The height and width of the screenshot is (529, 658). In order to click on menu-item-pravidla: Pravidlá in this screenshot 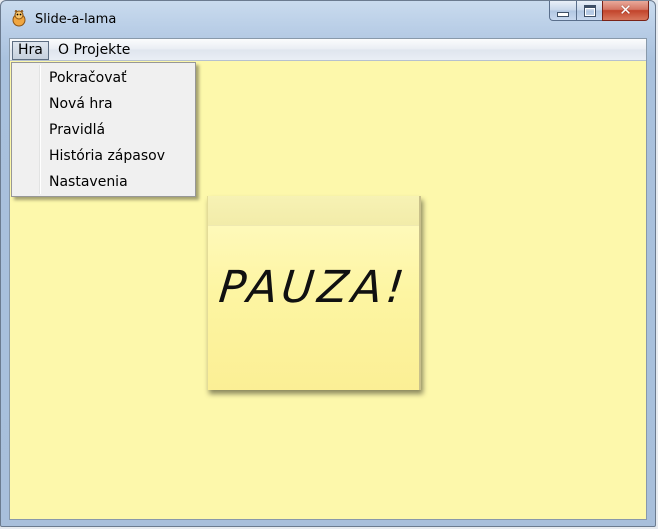, I will do `click(103, 130)`.